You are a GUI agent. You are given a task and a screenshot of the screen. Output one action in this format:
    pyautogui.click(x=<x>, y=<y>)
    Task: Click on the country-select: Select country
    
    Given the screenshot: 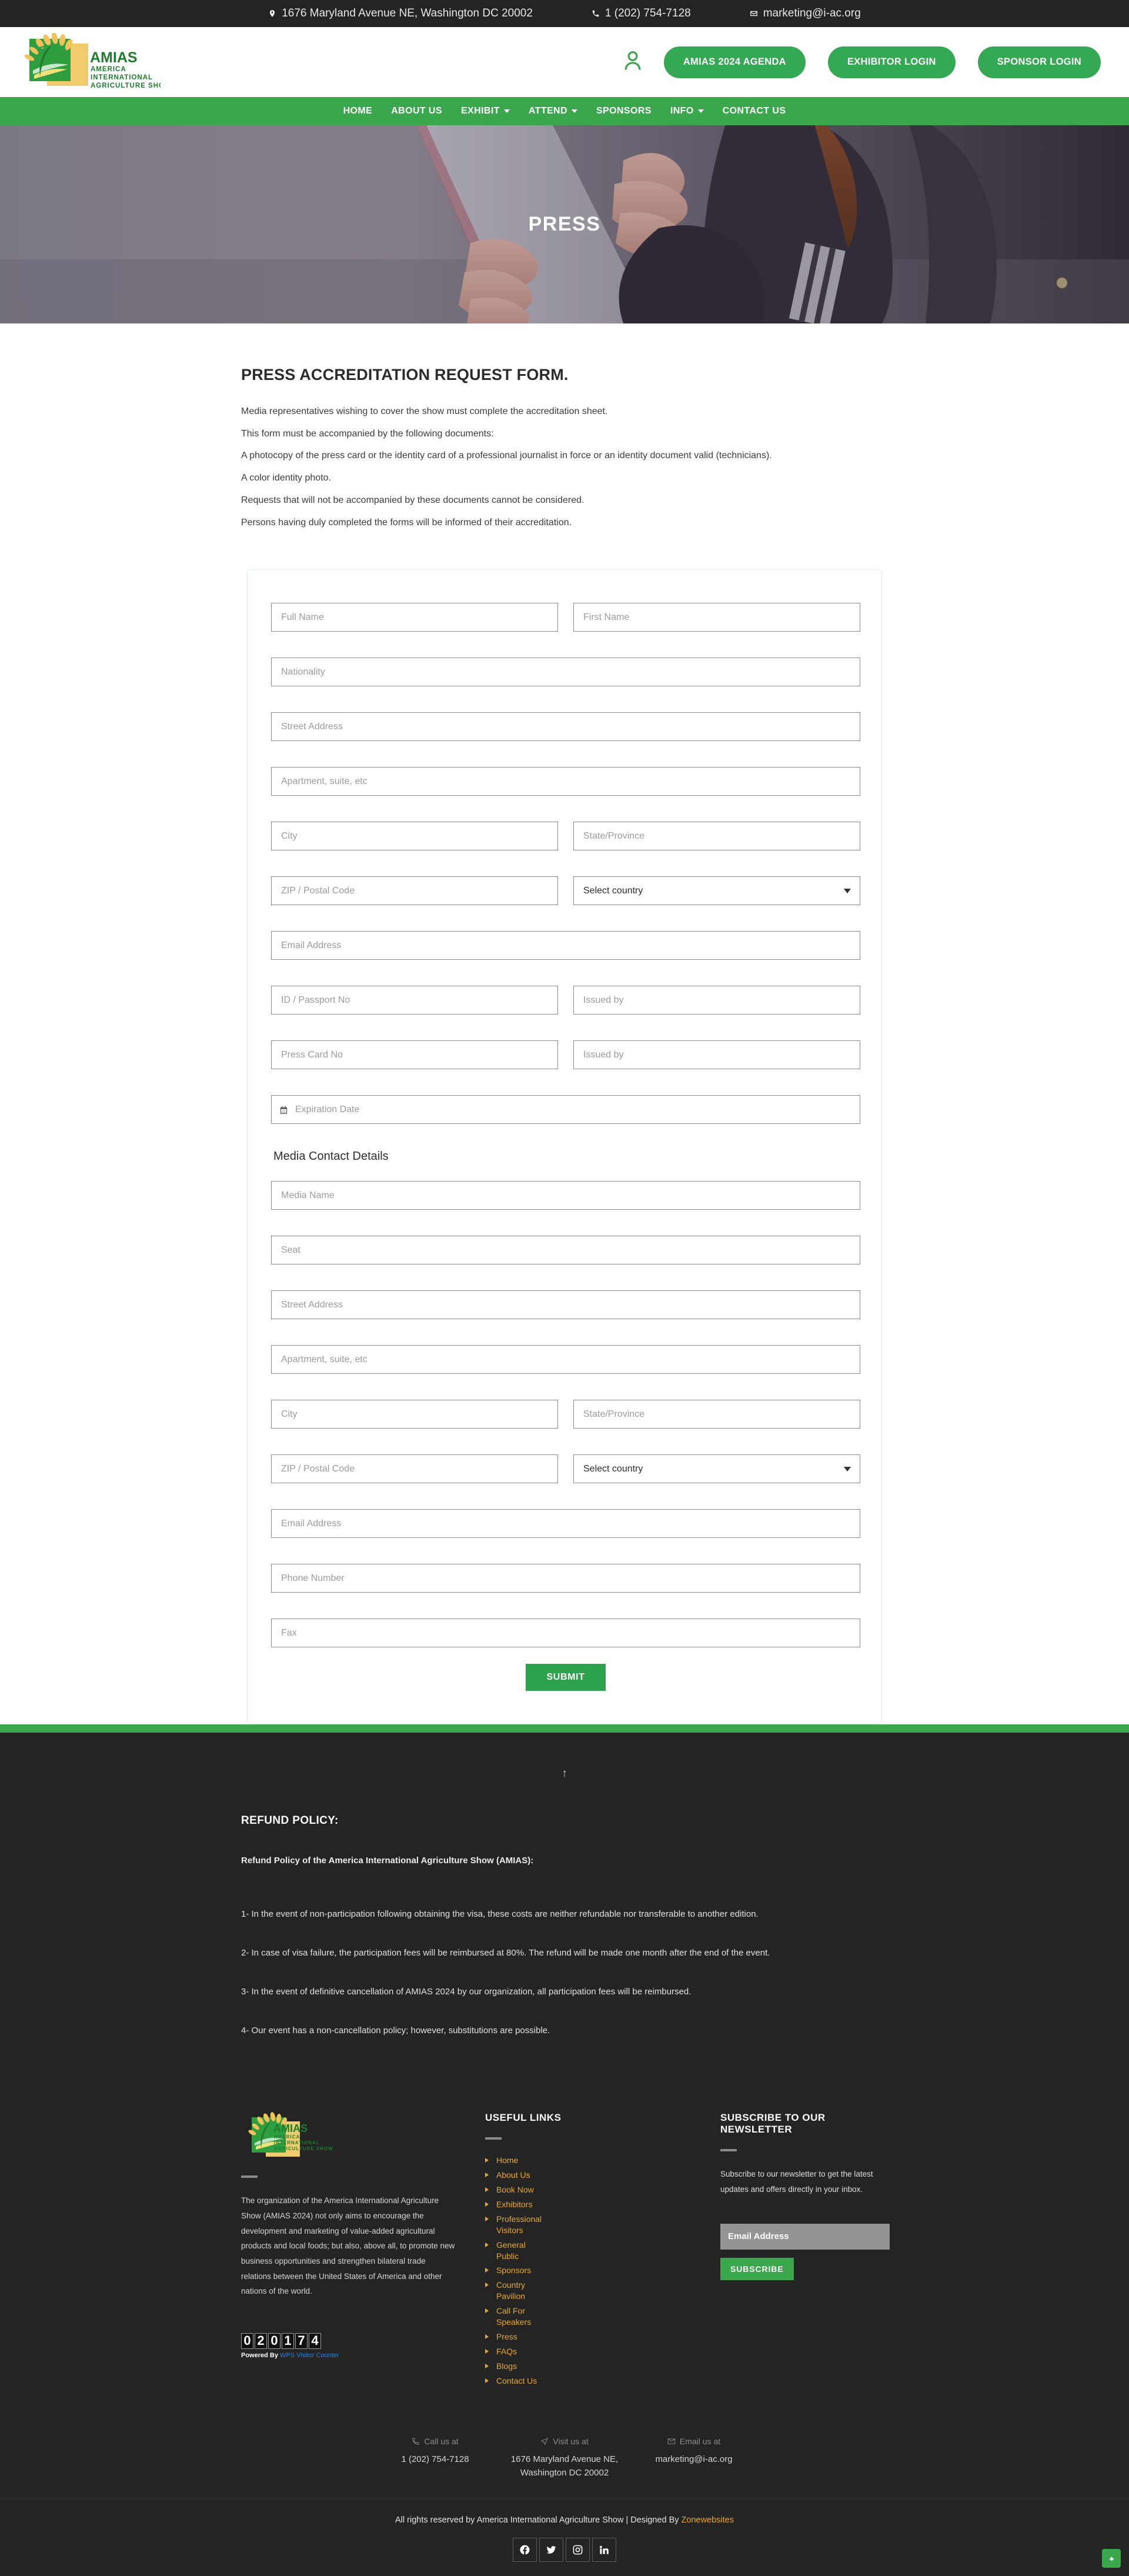 What is the action you would take?
    pyautogui.click(x=716, y=891)
    